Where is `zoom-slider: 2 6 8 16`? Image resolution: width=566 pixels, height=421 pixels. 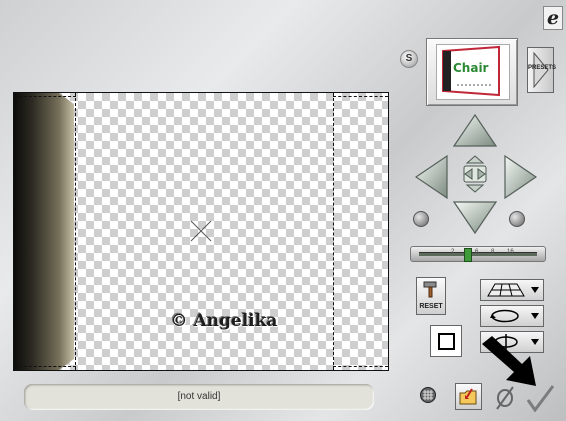 zoom-slider: 2 6 8 16 is located at coordinates (478, 254).